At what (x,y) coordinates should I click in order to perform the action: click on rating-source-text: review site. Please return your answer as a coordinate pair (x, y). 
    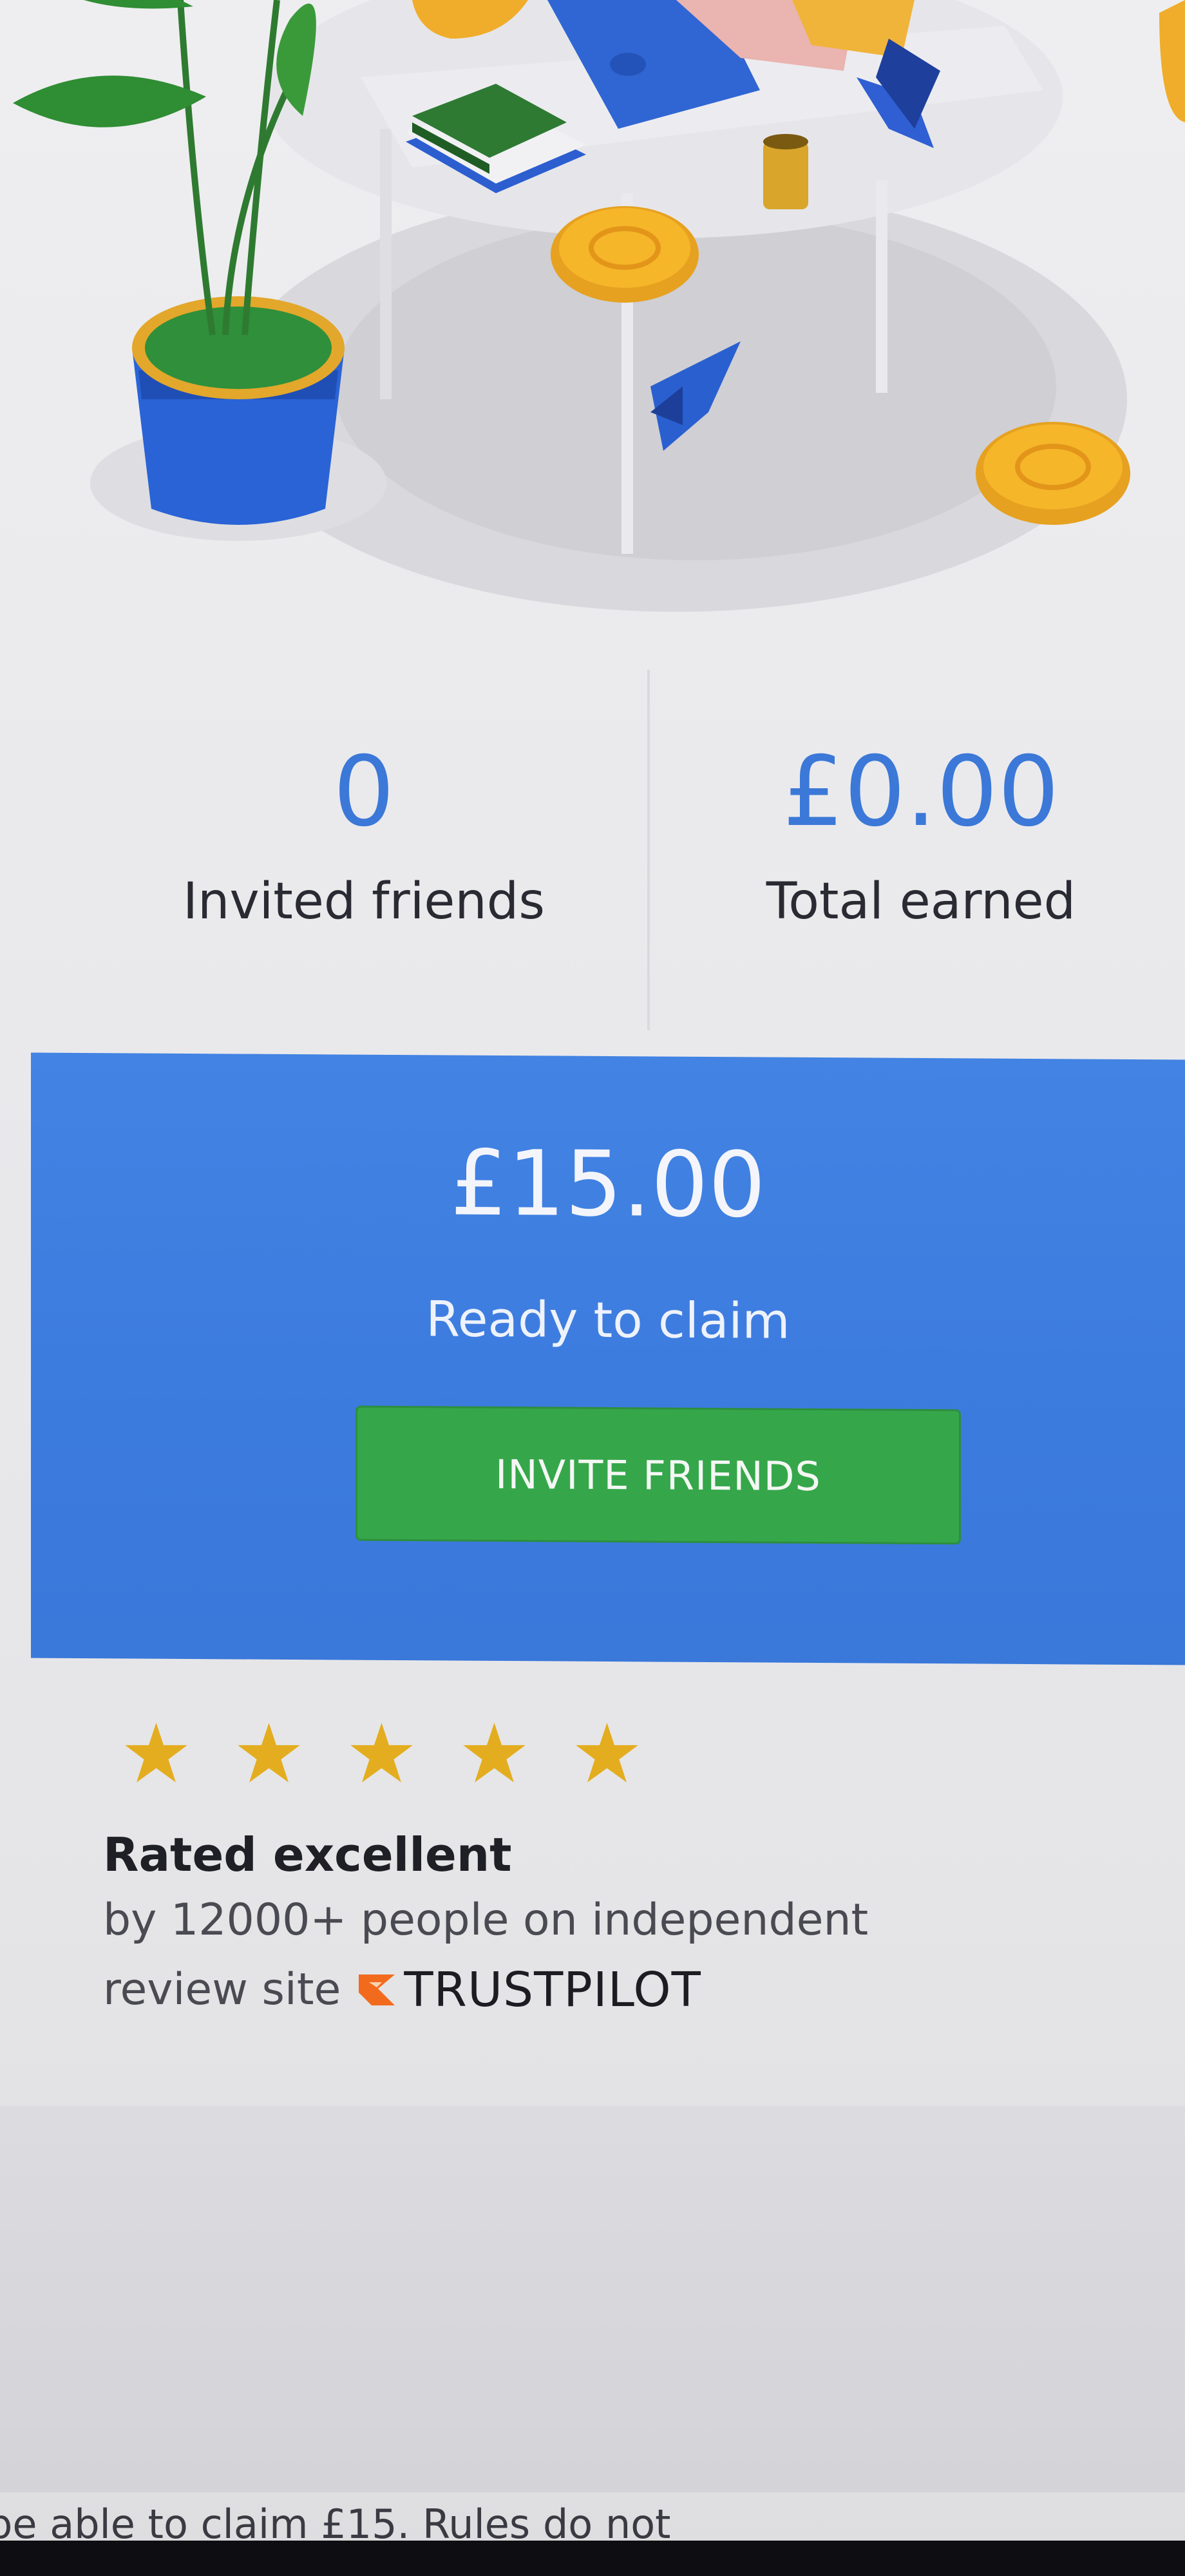
    Looking at the image, I should click on (222, 1989).